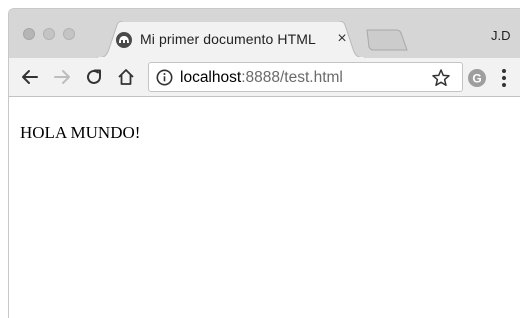 Image resolution: width=520 pixels, height=318 pixels. What do you see at coordinates (504, 78) in the screenshot?
I see `menu-icon` at bounding box center [504, 78].